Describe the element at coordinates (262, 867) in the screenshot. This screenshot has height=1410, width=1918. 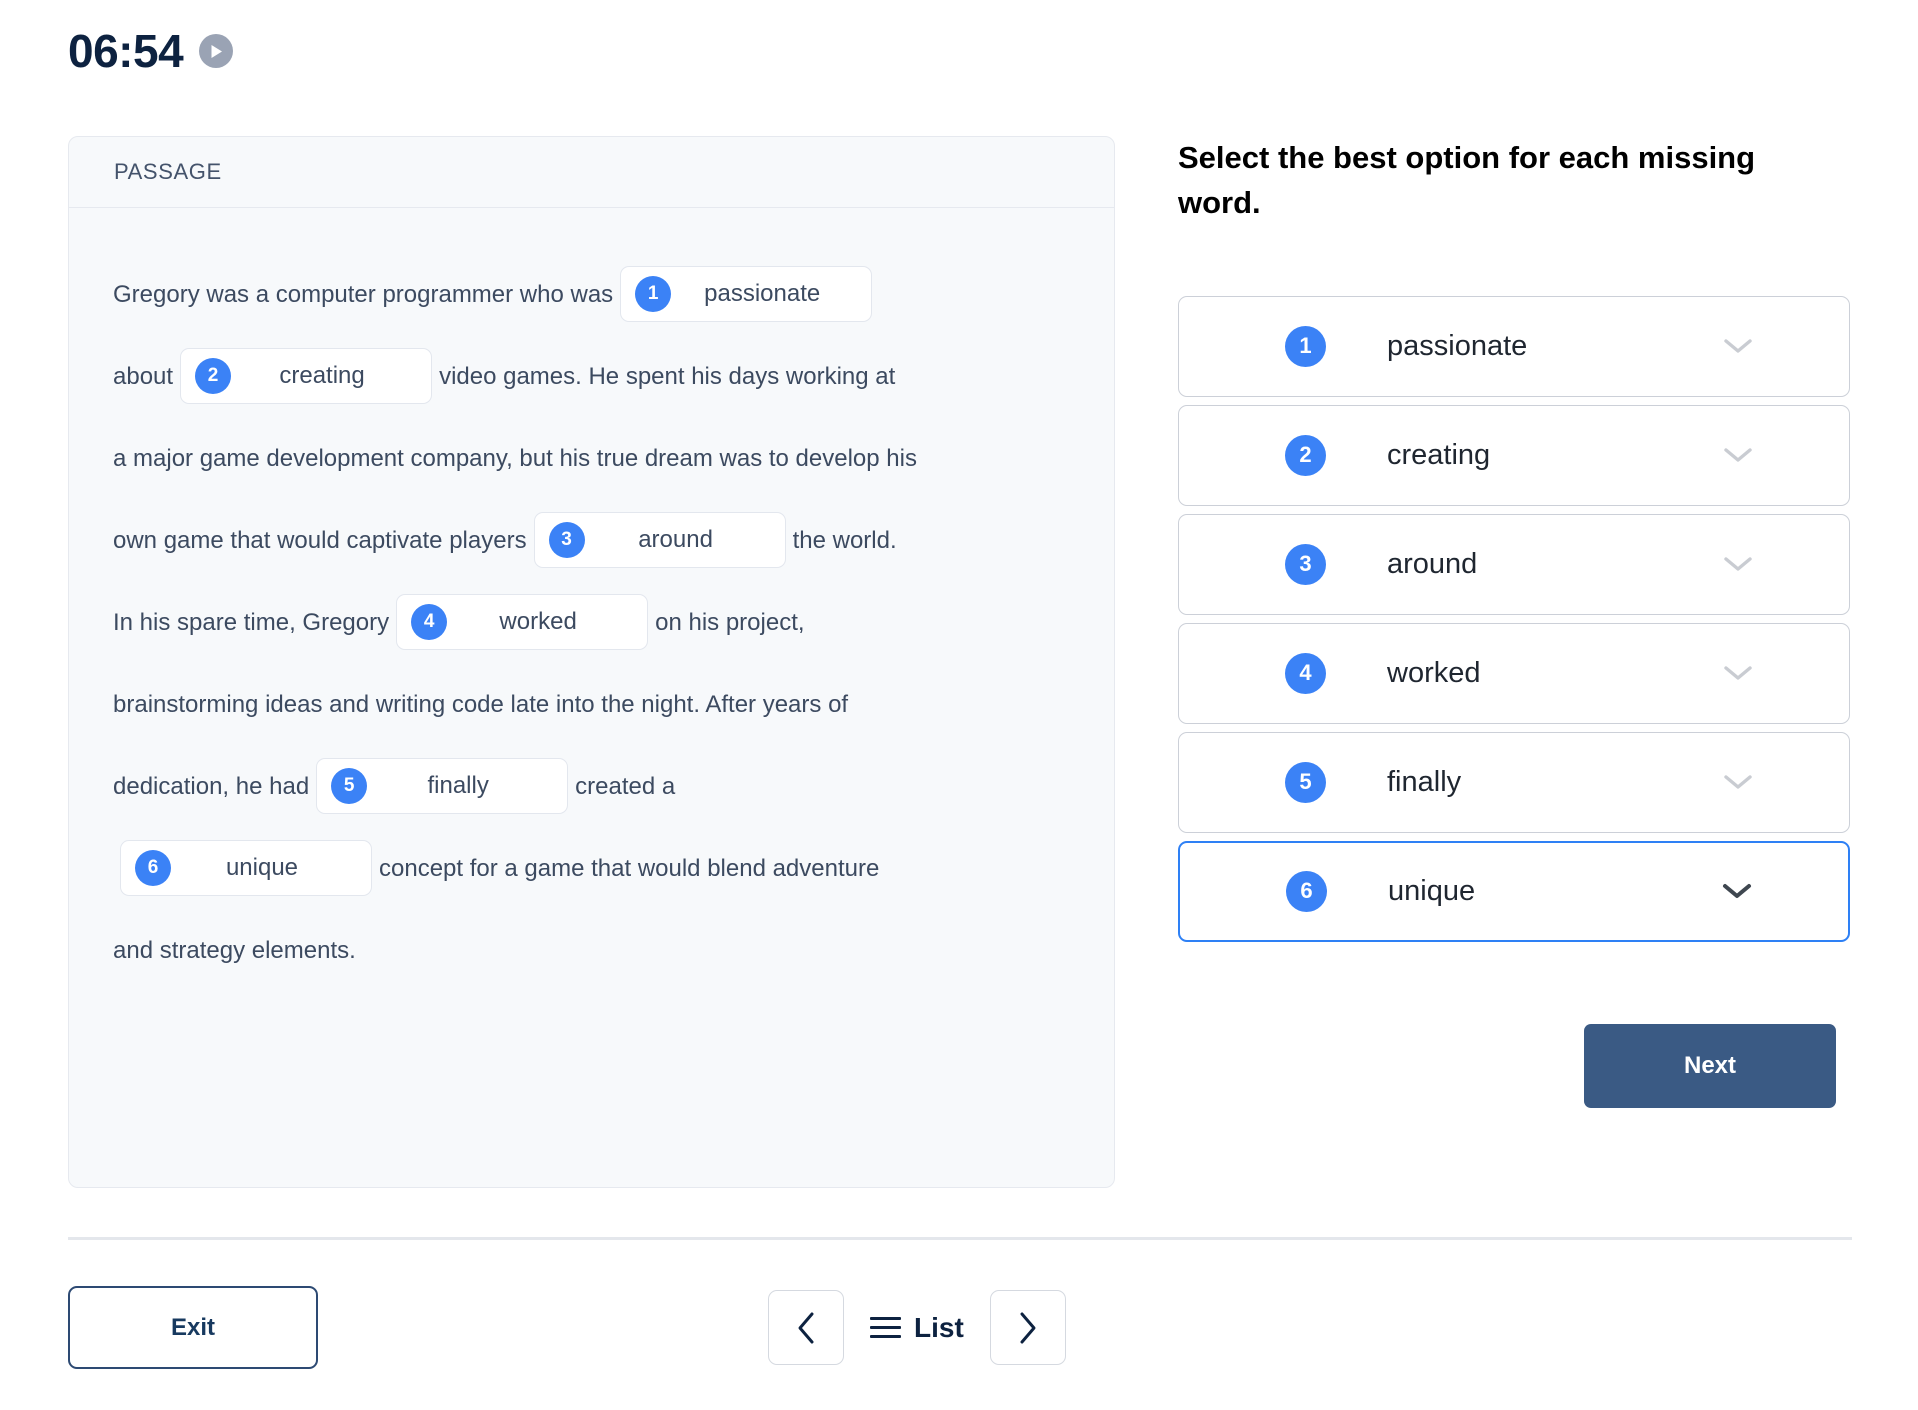
I see `blank-word: unique` at that location.